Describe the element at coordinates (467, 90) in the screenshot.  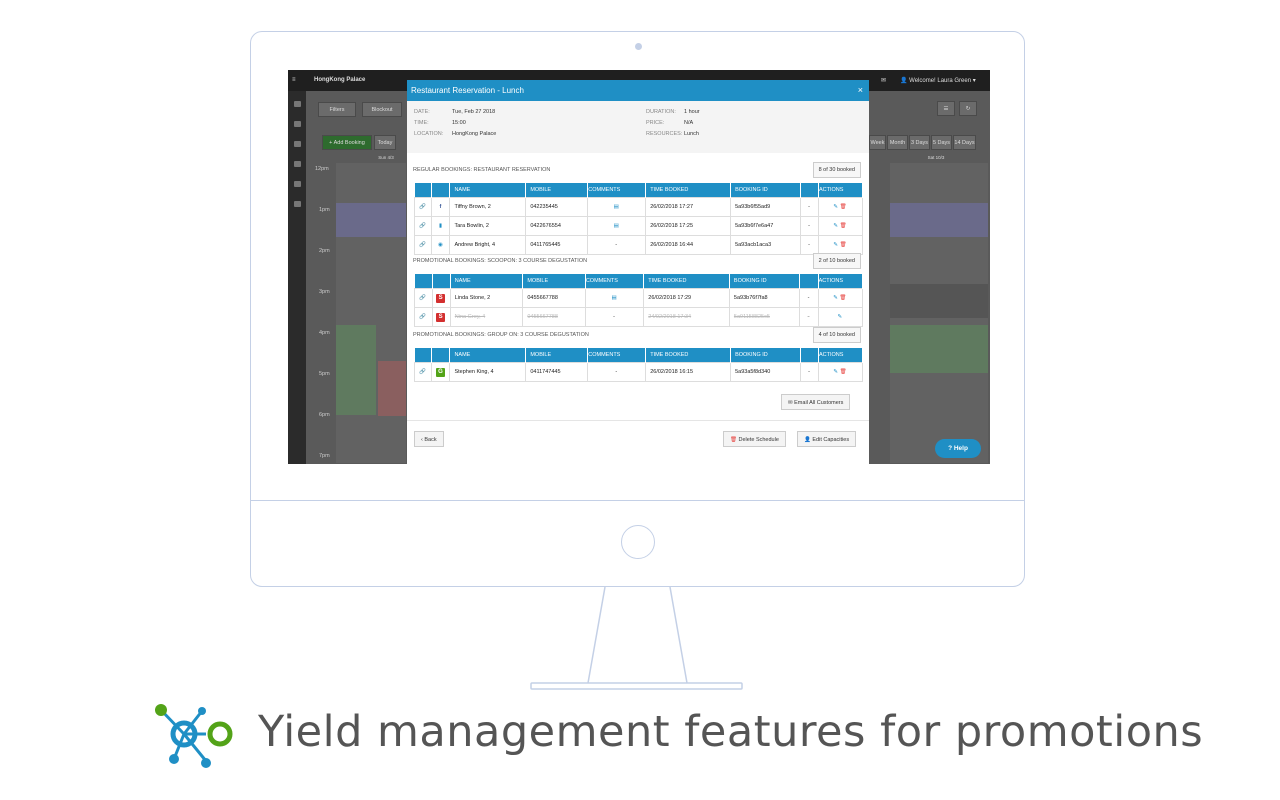
I see `modal-title: Restaurant Reservation - Lunch` at that location.